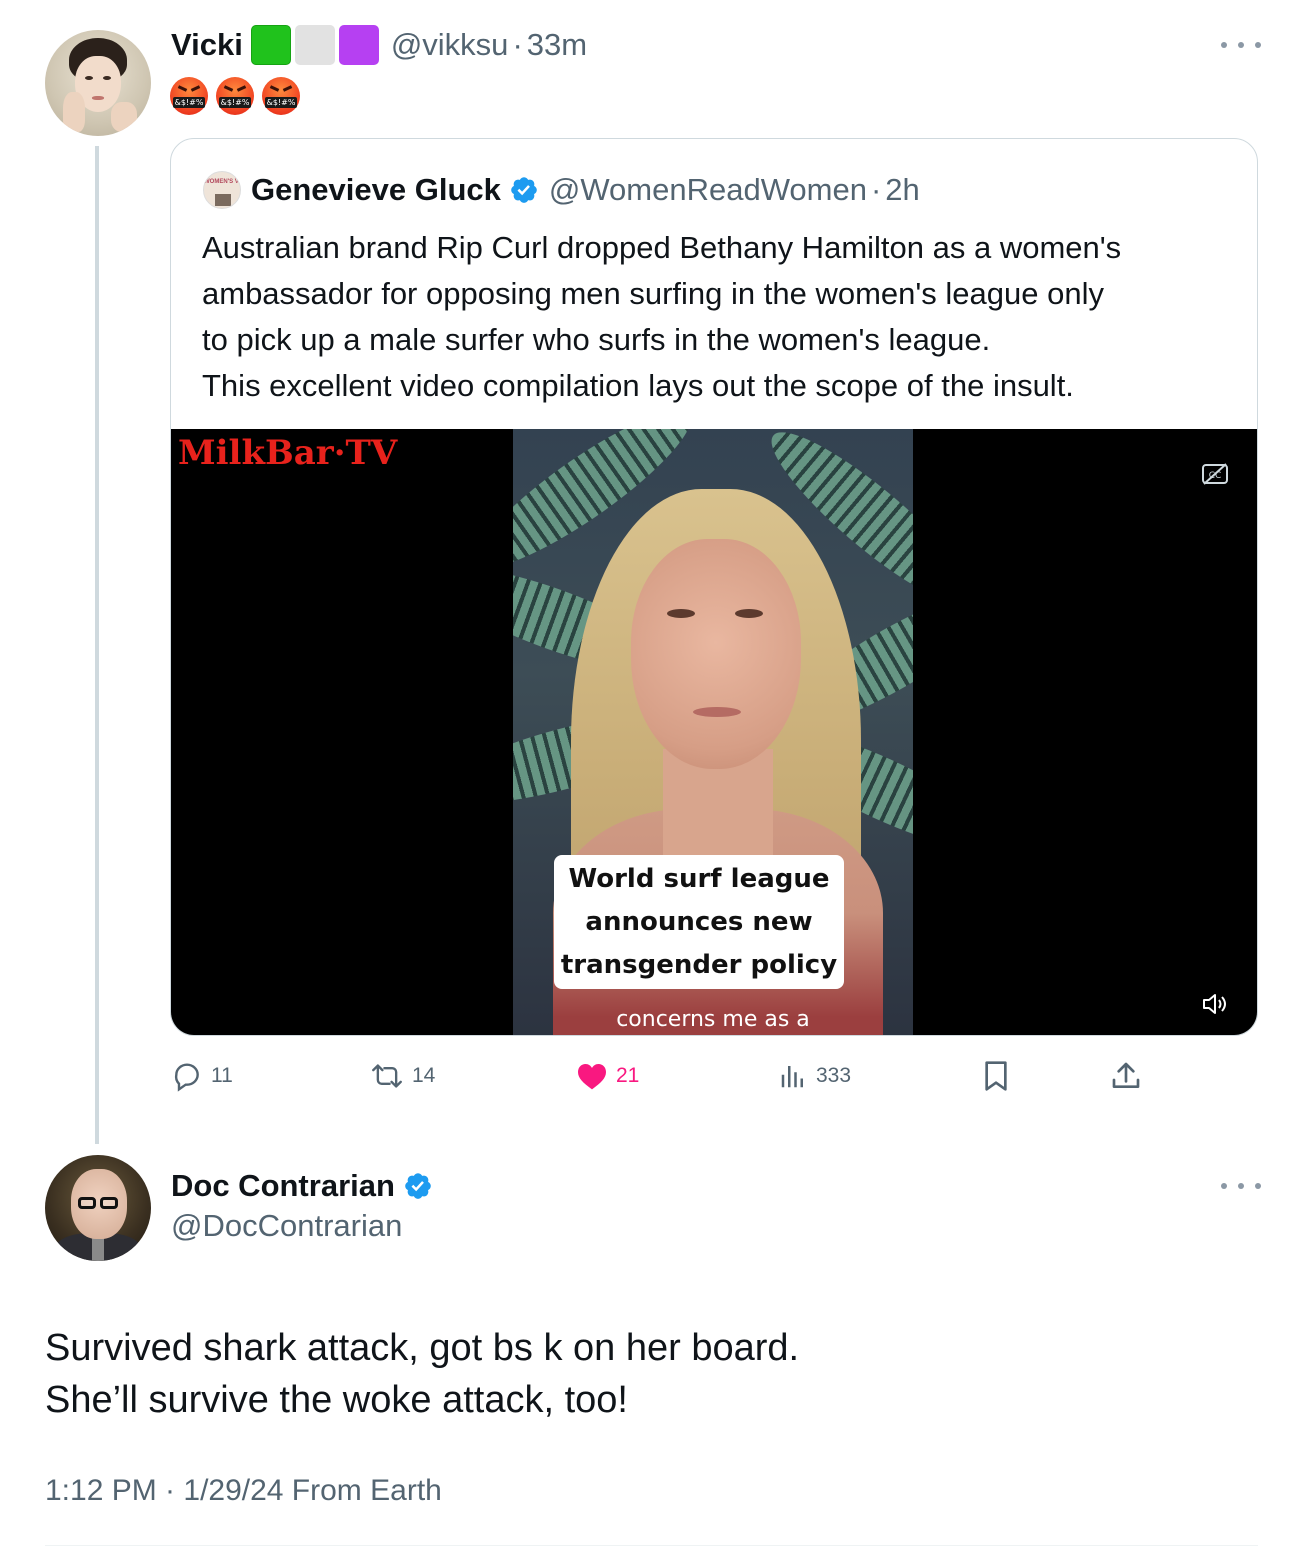 This screenshot has width=1294, height=1554. I want to click on user-handle: @vikksu, so click(450, 45).